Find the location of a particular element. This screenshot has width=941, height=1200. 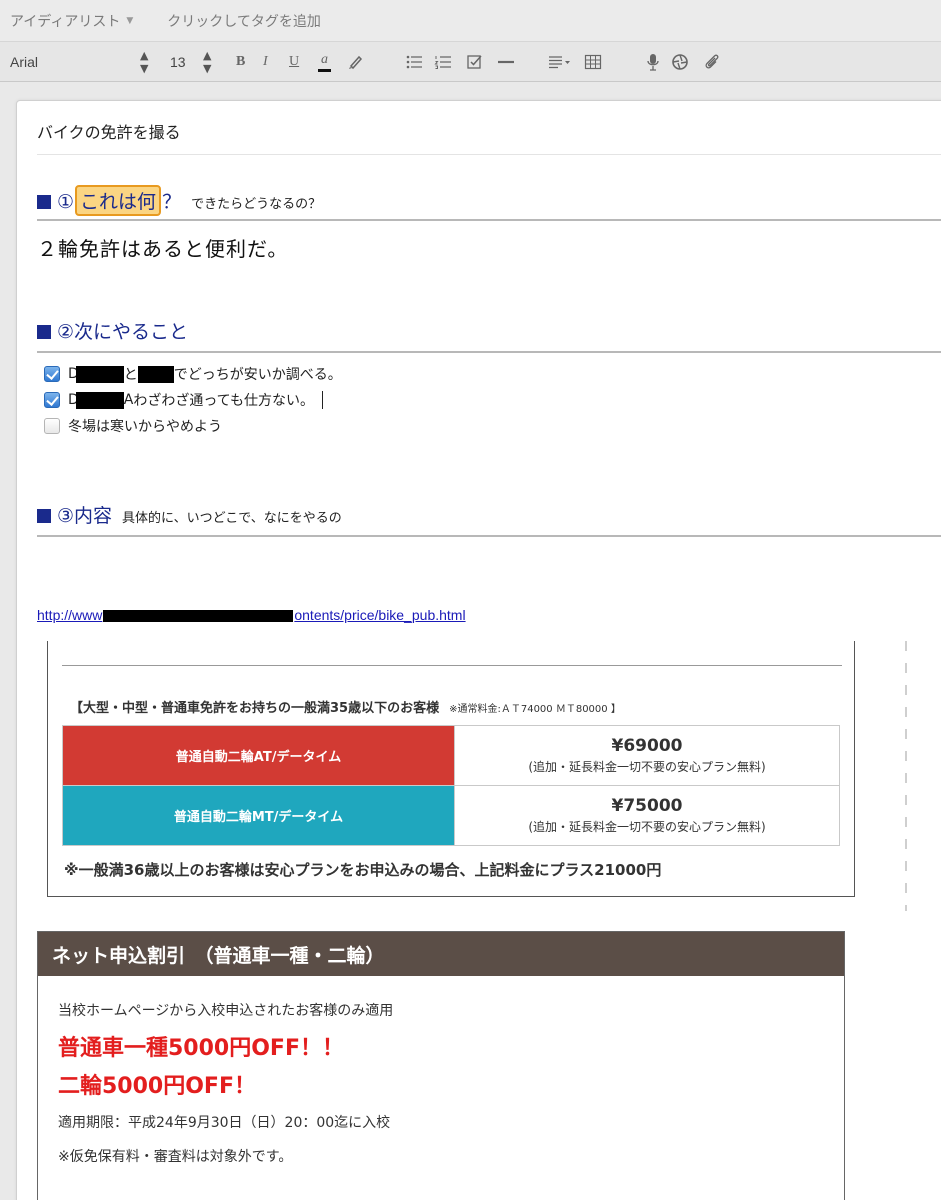

text-color-button: a is located at coordinates (324, 62).